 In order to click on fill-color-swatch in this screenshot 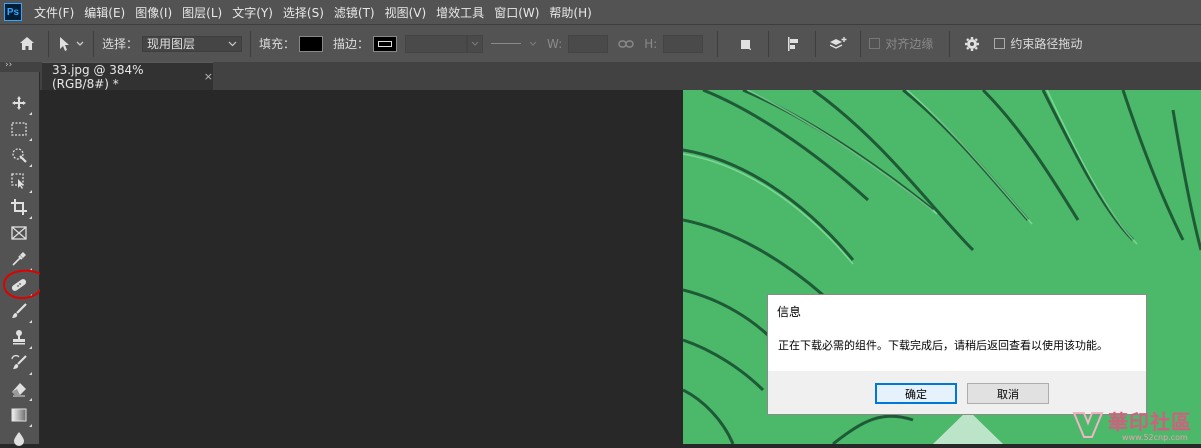, I will do `click(311, 43)`.